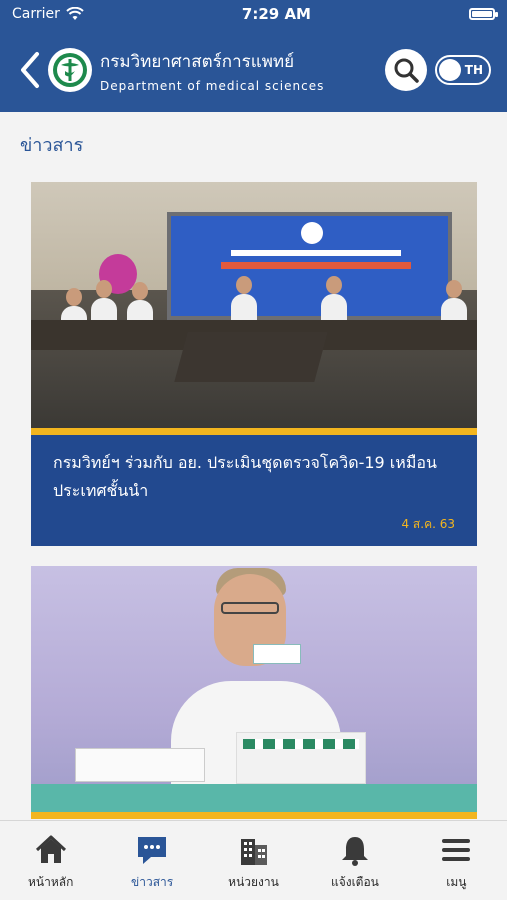 The image size is (507, 900). What do you see at coordinates (456, 882) in the screenshot?
I see `tab-menu-label: เมนู` at bounding box center [456, 882].